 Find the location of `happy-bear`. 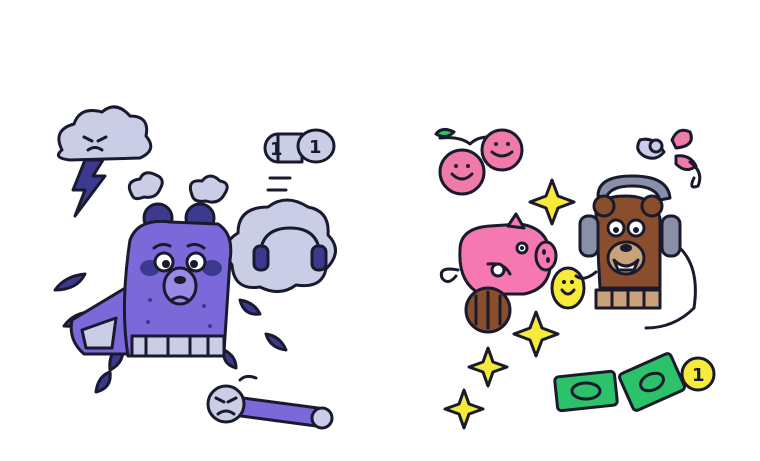

happy-bear is located at coordinates (635, 252).